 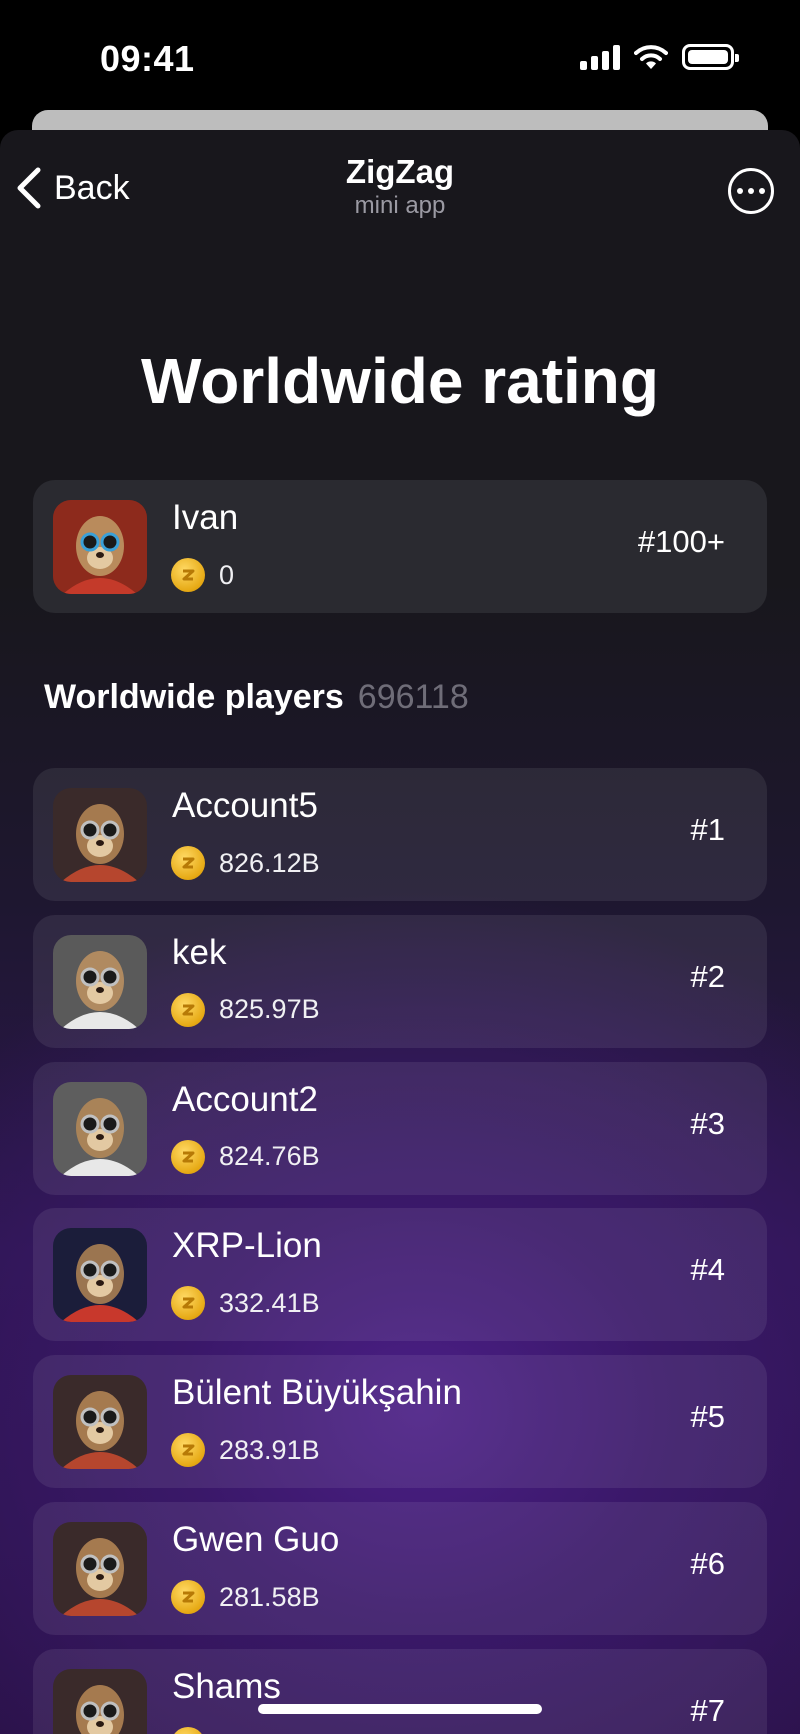 What do you see at coordinates (400, 171) in the screenshot?
I see `nav-title: ZigZag` at bounding box center [400, 171].